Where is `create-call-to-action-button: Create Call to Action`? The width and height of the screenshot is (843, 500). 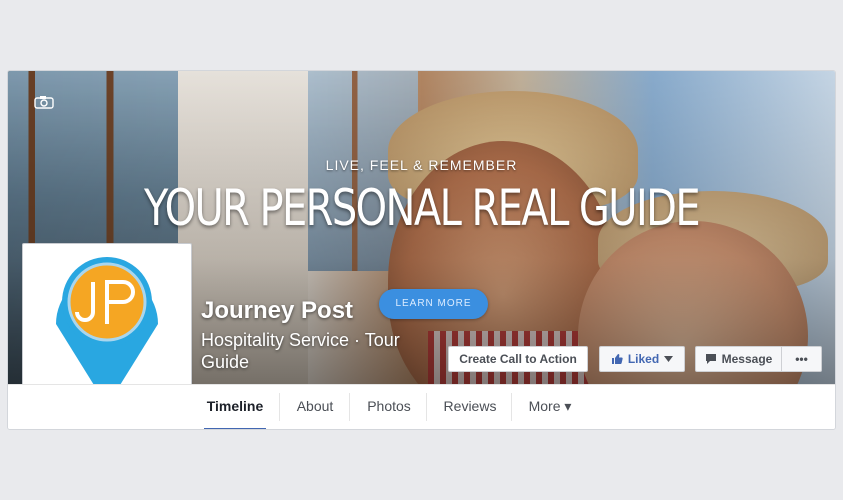
create-call-to-action-button: Create Call to Action is located at coordinates (518, 359).